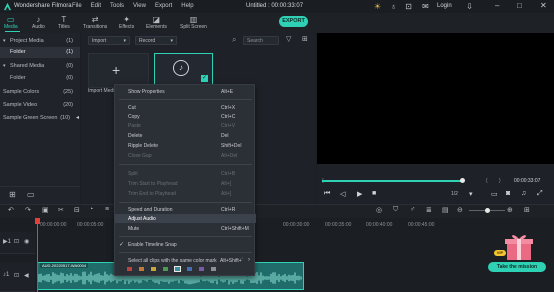  What do you see at coordinates (40, 92) in the screenshot?
I see `sidebar-item-sample-colors: Sample Colors (25)` at bounding box center [40, 92].